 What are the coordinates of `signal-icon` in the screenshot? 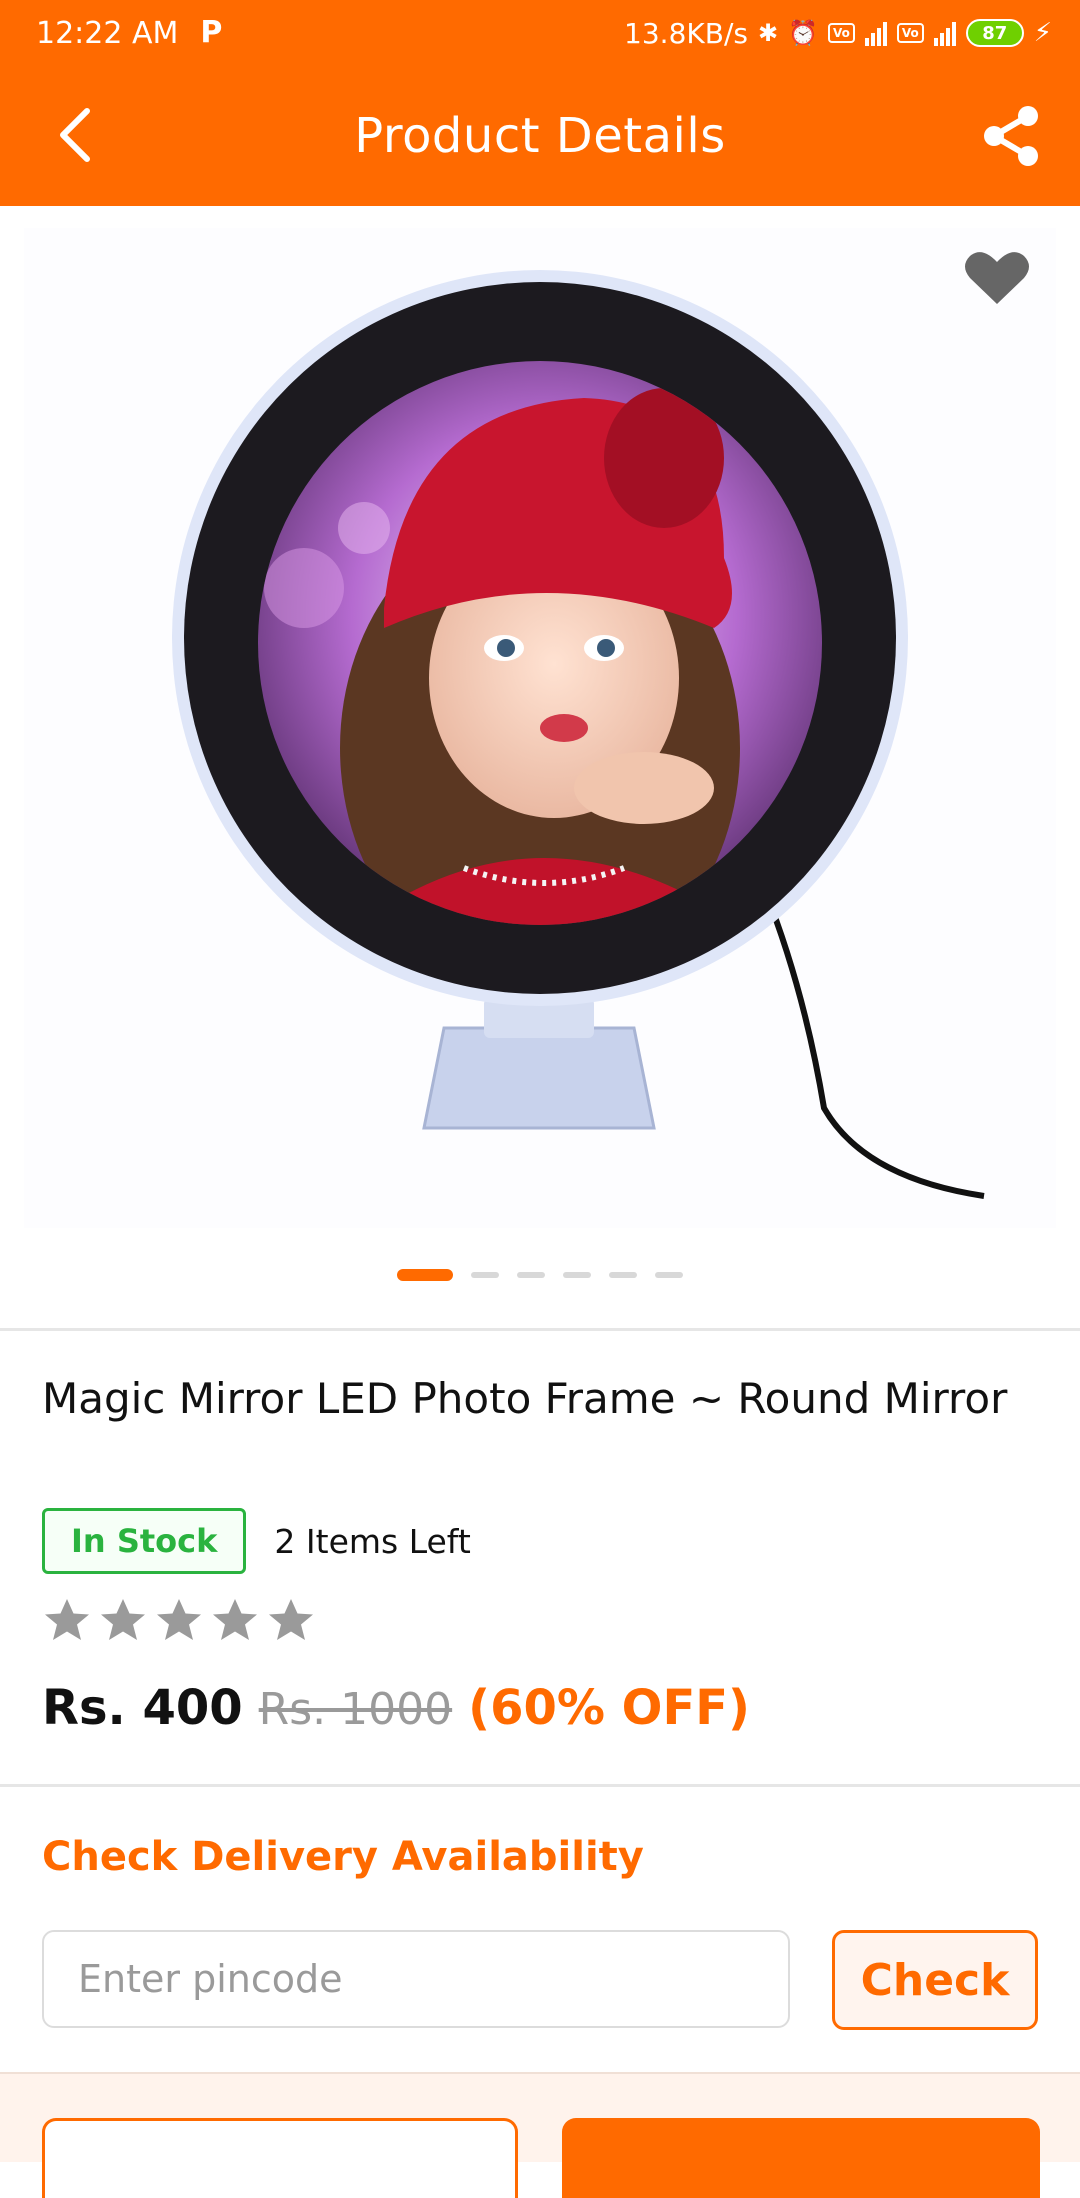 It's located at (875, 33).